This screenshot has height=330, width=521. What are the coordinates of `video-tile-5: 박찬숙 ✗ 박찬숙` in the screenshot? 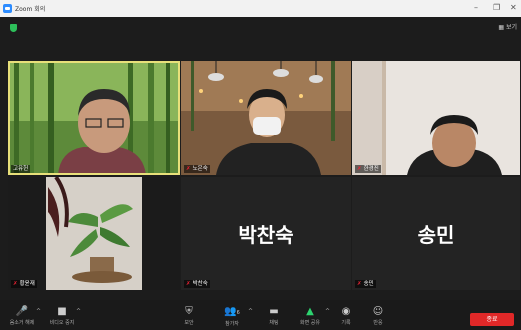 It's located at (266, 233).